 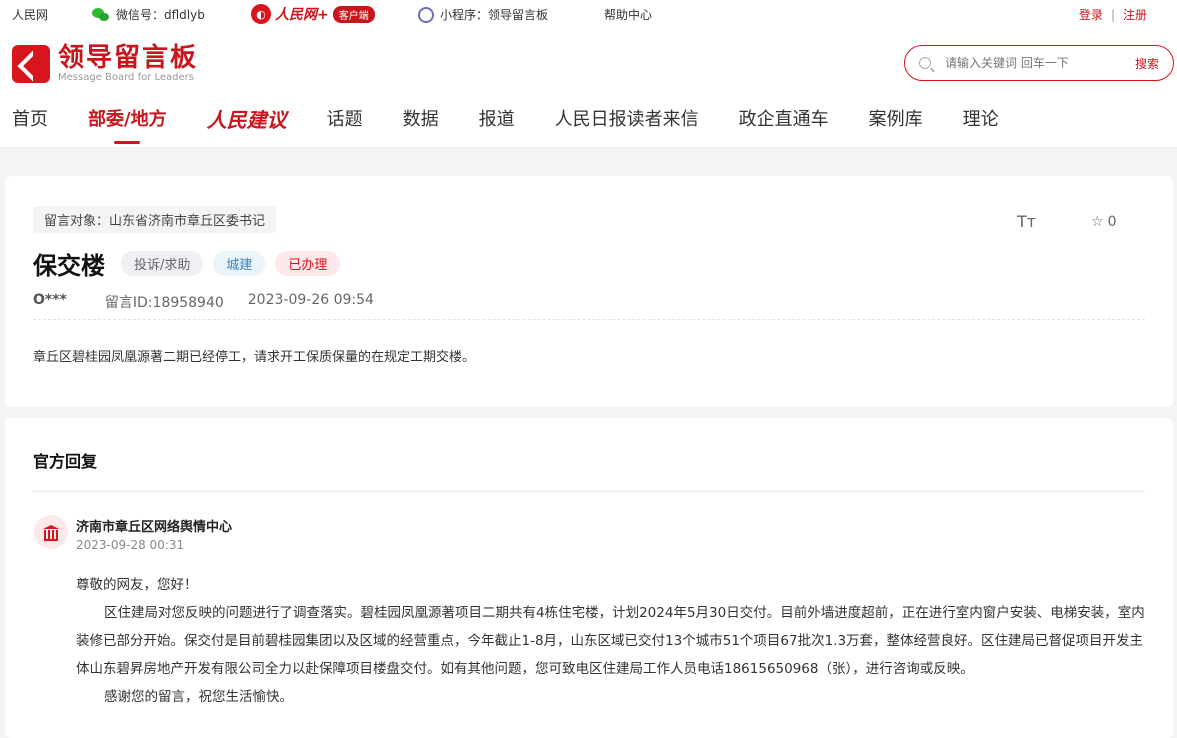 What do you see at coordinates (31, 63) in the screenshot?
I see `logo-mark-icon` at bounding box center [31, 63].